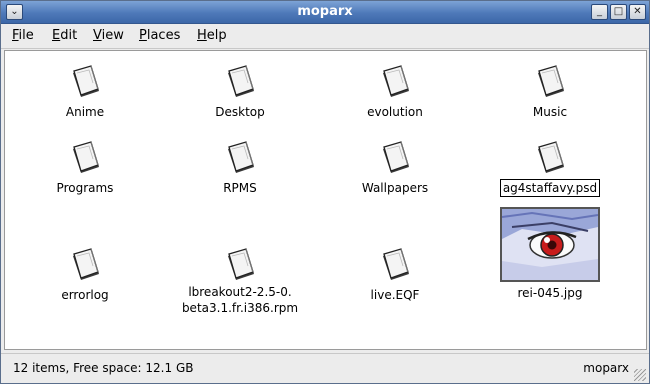 Image resolution: width=650 pixels, height=384 pixels. What do you see at coordinates (103, 368) in the screenshot?
I see `status-summary: 12 items, Free space: 12.1 GB` at bounding box center [103, 368].